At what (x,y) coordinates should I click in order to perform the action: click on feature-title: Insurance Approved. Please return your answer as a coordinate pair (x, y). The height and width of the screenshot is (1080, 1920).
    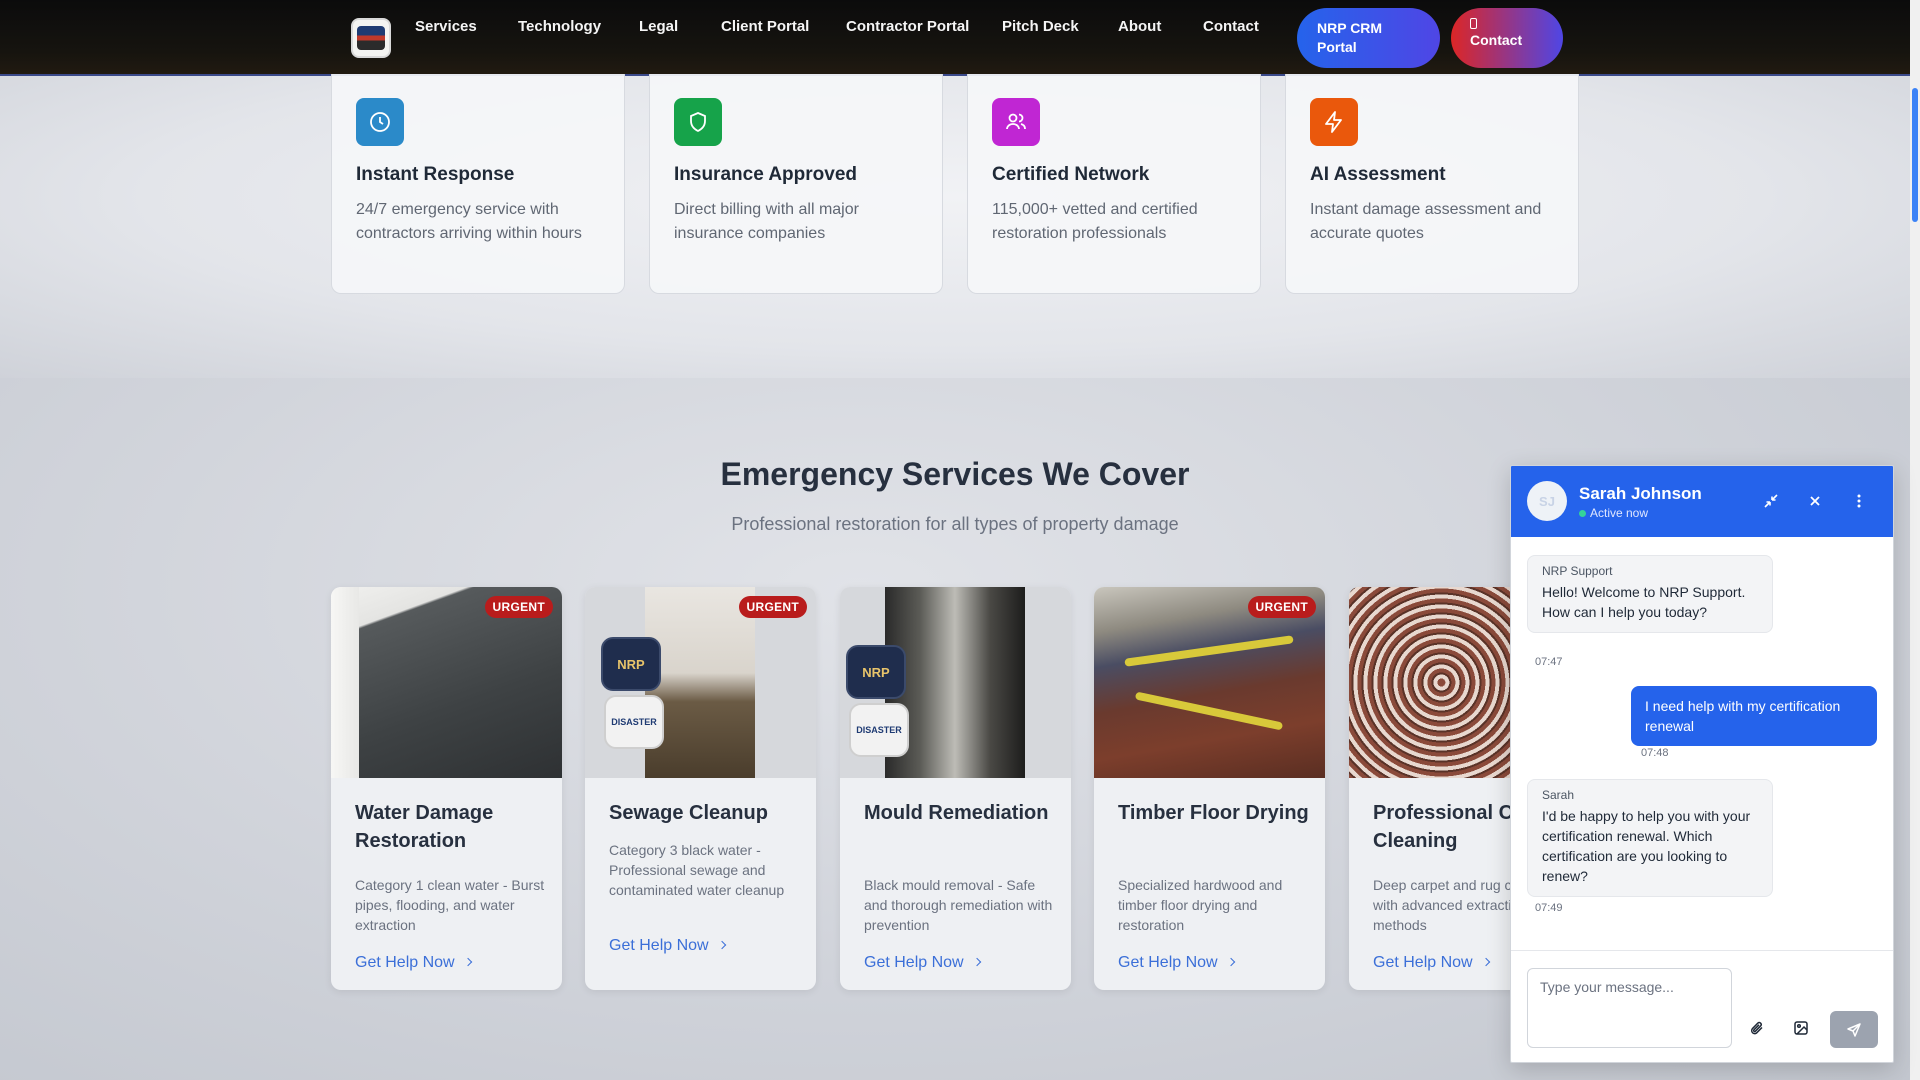
    Looking at the image, I should click on (766, 174).